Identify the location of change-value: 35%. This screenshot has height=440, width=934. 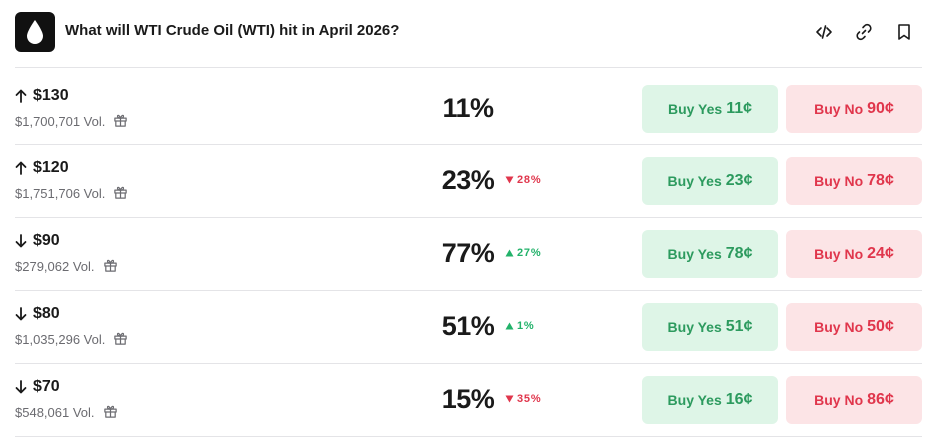
(529, 399).